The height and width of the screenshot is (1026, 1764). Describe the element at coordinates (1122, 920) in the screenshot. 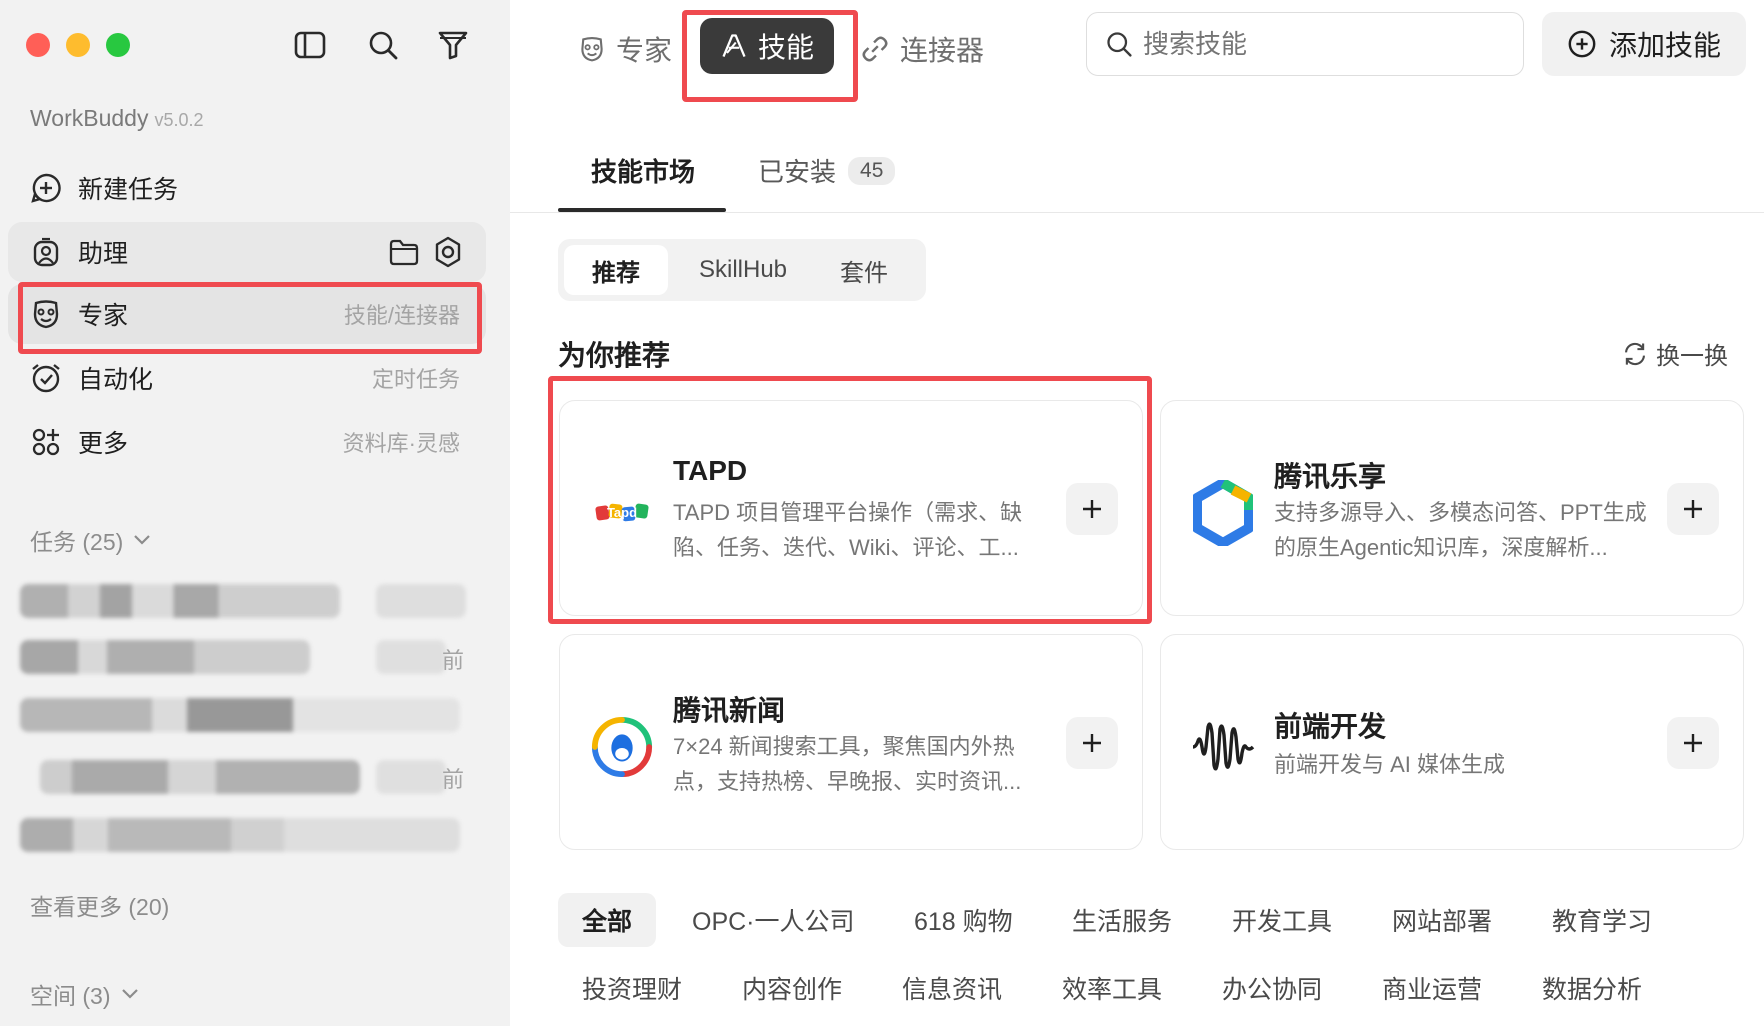

I see `category-life-services: 生活服务` at that location.